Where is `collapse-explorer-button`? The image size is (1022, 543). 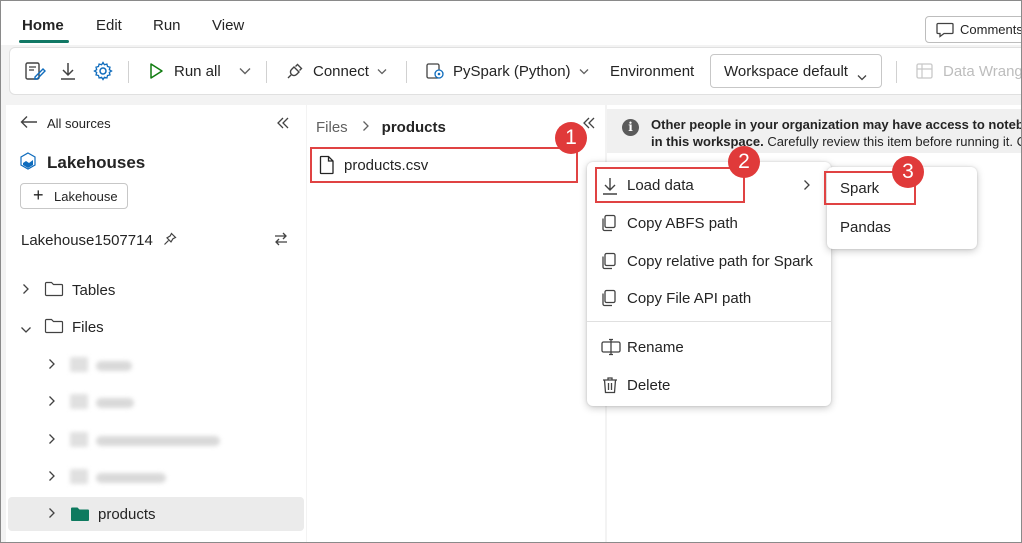 collapse-explorer-button is located at coordinates (283, 124).